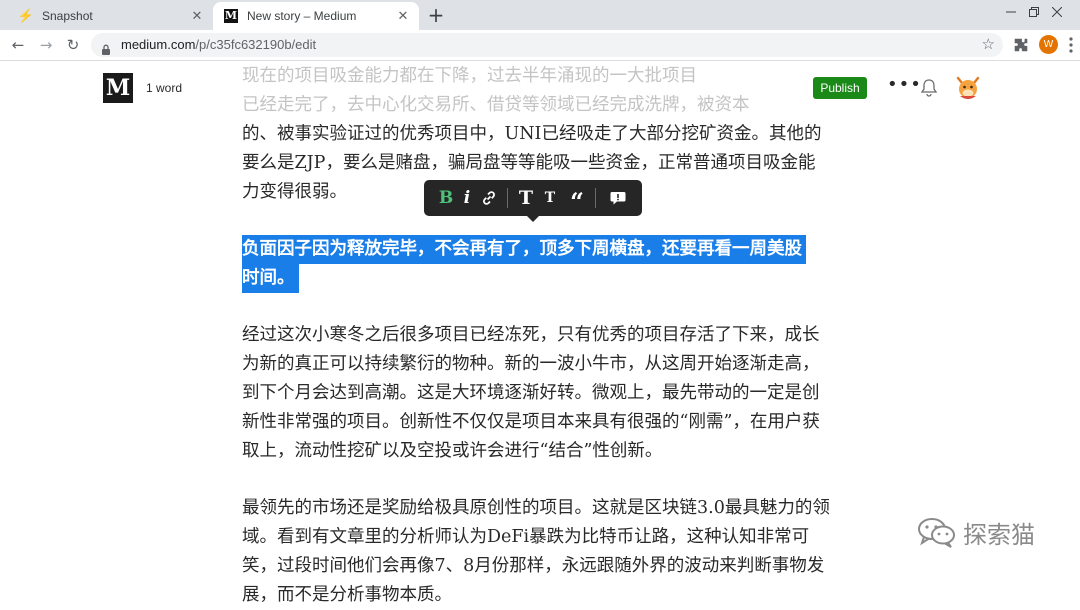 The image size is (1080, 610). I want to click on title-large-button: T, so click(526, 198).